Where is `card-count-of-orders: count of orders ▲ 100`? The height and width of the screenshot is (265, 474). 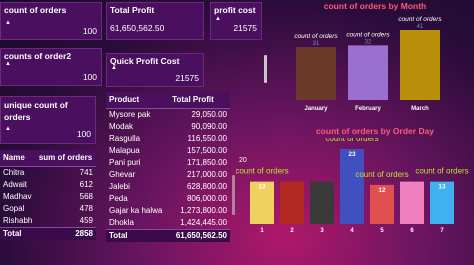 card-count-of-orders: count of orders ▲ 100 is located at coordinates (51, 21).